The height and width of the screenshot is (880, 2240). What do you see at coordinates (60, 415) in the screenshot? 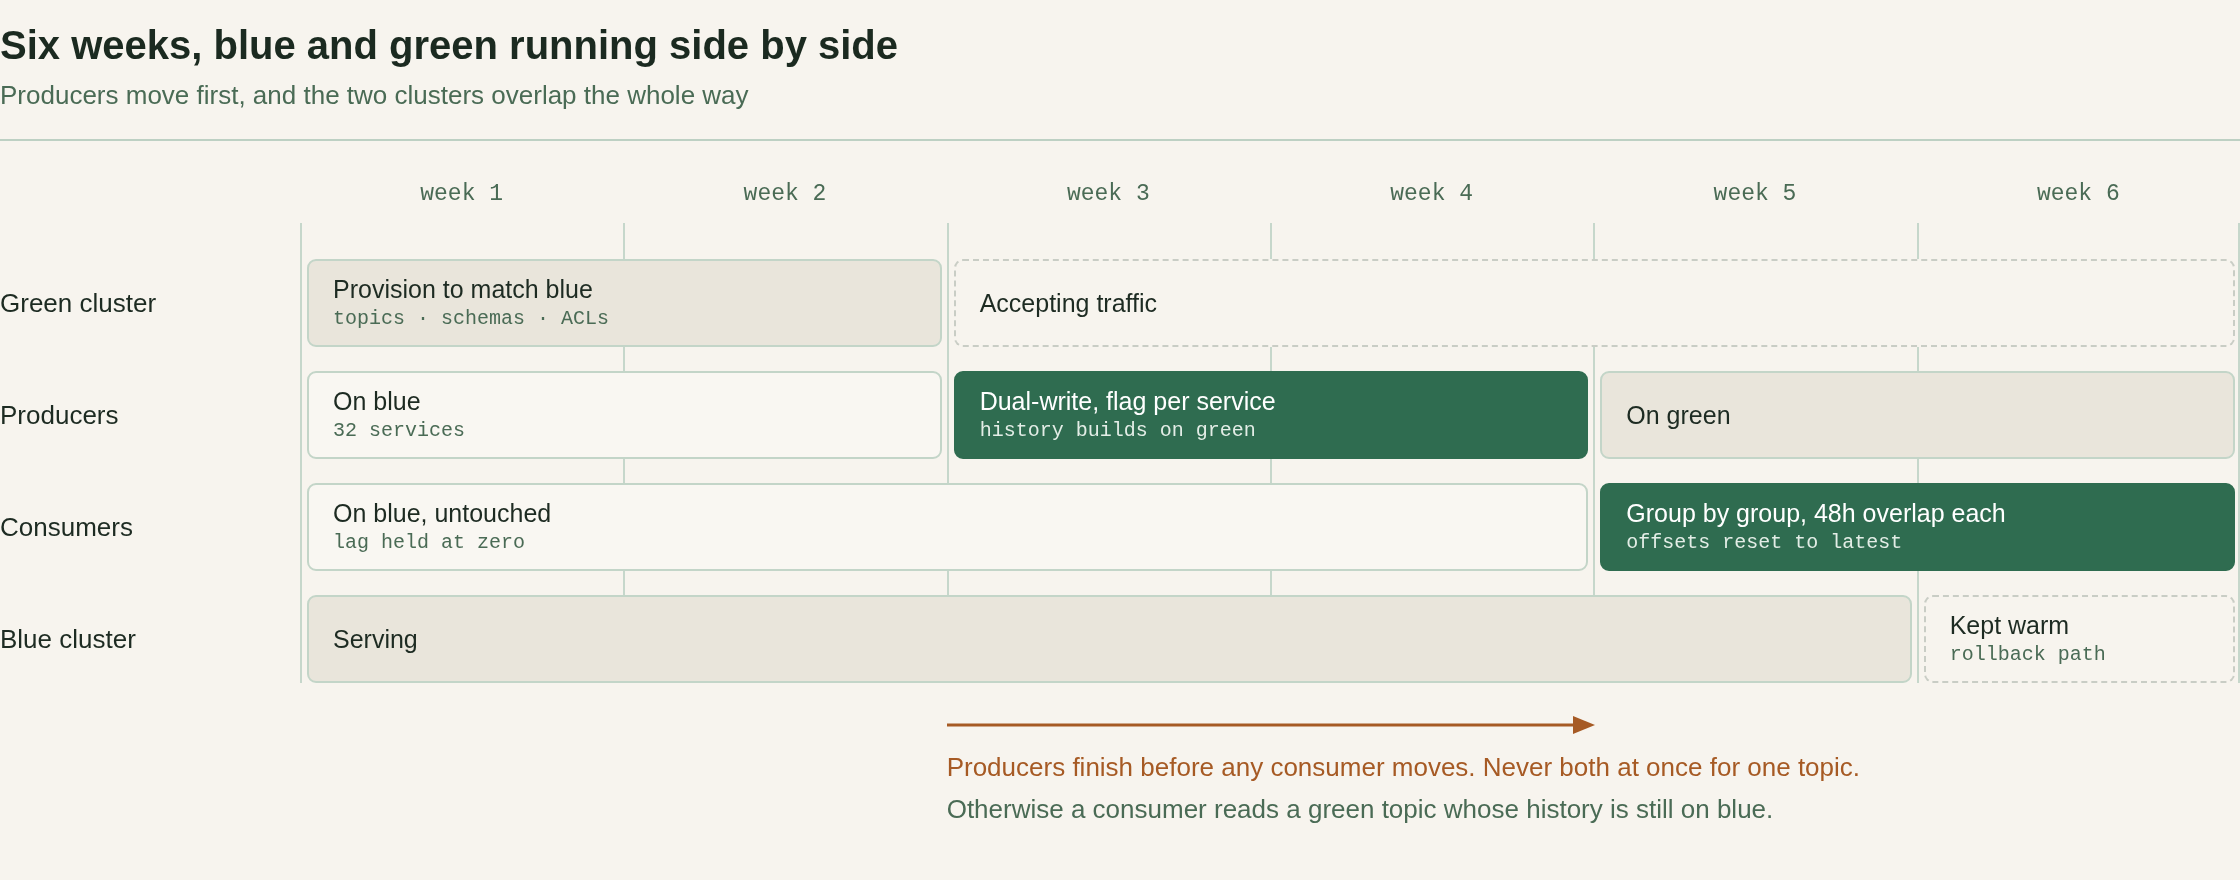
I see `lane-label: Producers` at bounding box center [60, 415].